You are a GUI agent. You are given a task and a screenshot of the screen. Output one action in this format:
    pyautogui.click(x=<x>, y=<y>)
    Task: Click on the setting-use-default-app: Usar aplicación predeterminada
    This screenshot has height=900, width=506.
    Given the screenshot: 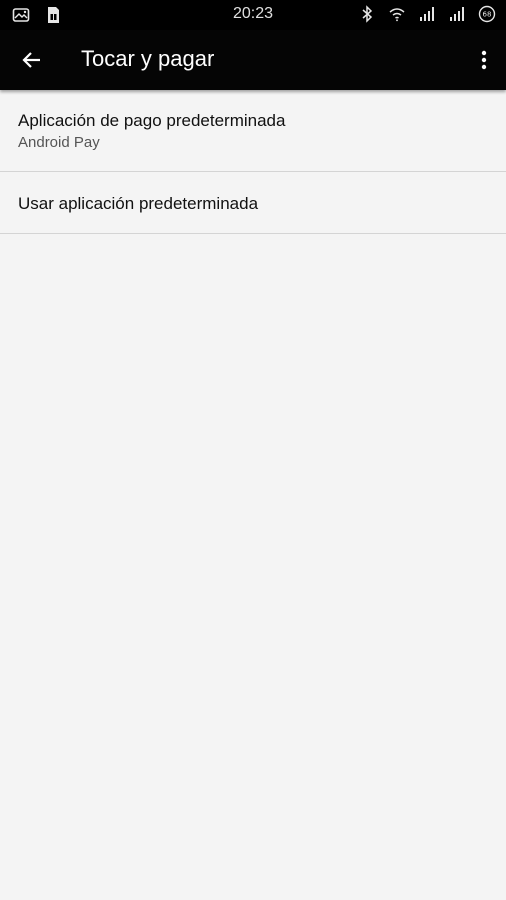 What is the action you would take?
    pyautogui.click(x=253, y=203)
    